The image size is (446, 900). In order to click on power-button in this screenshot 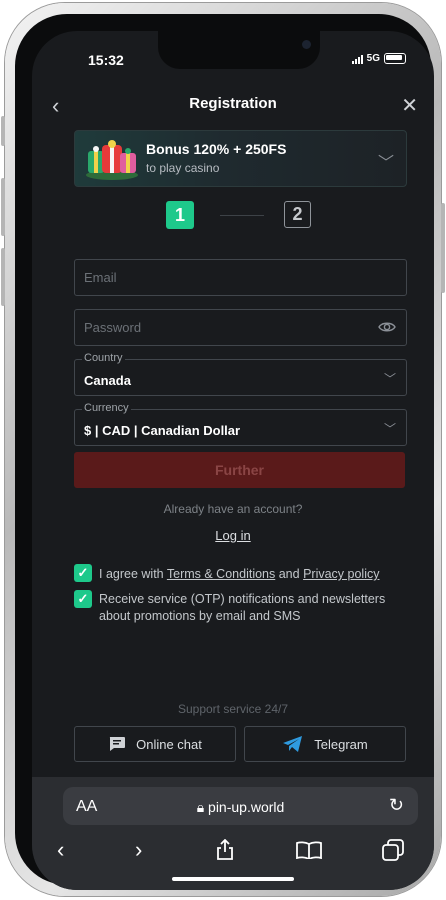, I will do `click(443, 248)`.